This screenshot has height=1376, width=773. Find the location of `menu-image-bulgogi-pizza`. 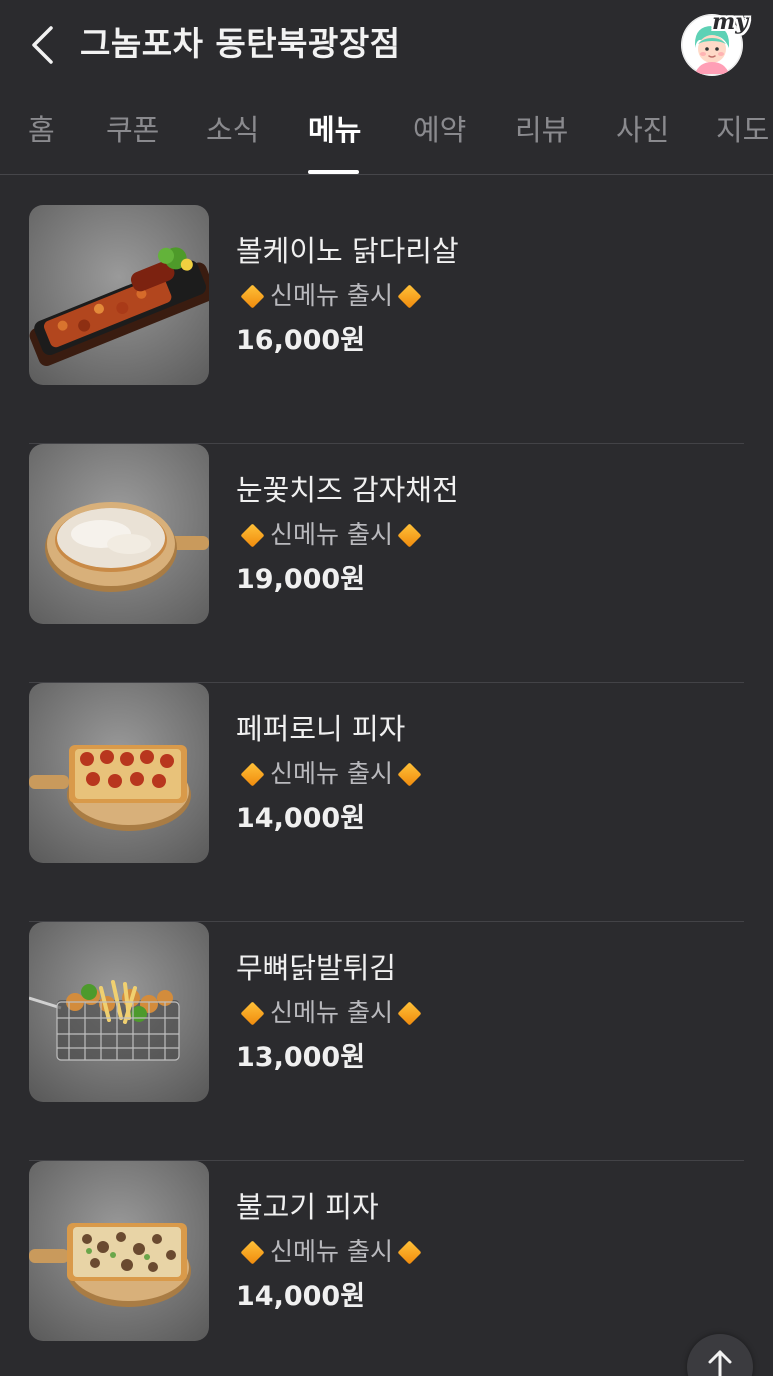

menu-image-bulgogi-pizza is located at coordinates (119, 1251).